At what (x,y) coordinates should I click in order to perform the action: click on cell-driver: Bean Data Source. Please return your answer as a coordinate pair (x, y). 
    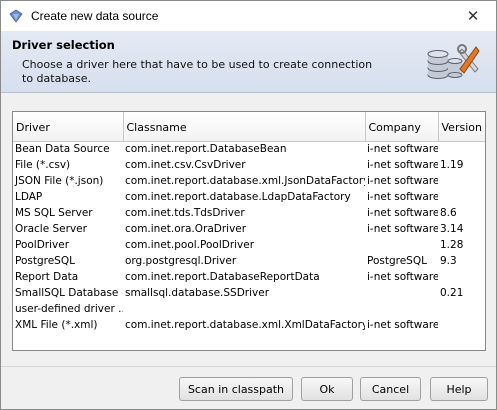
    Looking at the image, I should click on (62, 149).